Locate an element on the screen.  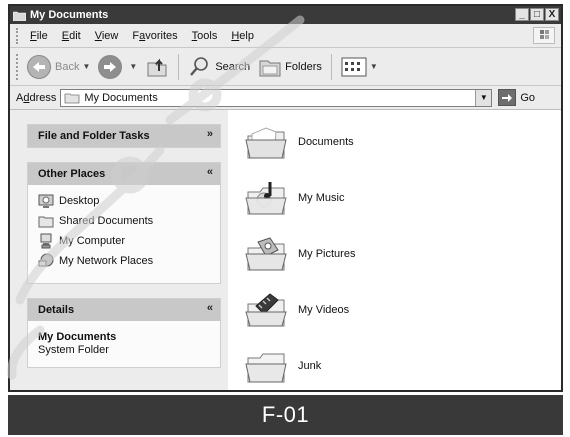
menu-view: View is located at coordinates (107, 36).